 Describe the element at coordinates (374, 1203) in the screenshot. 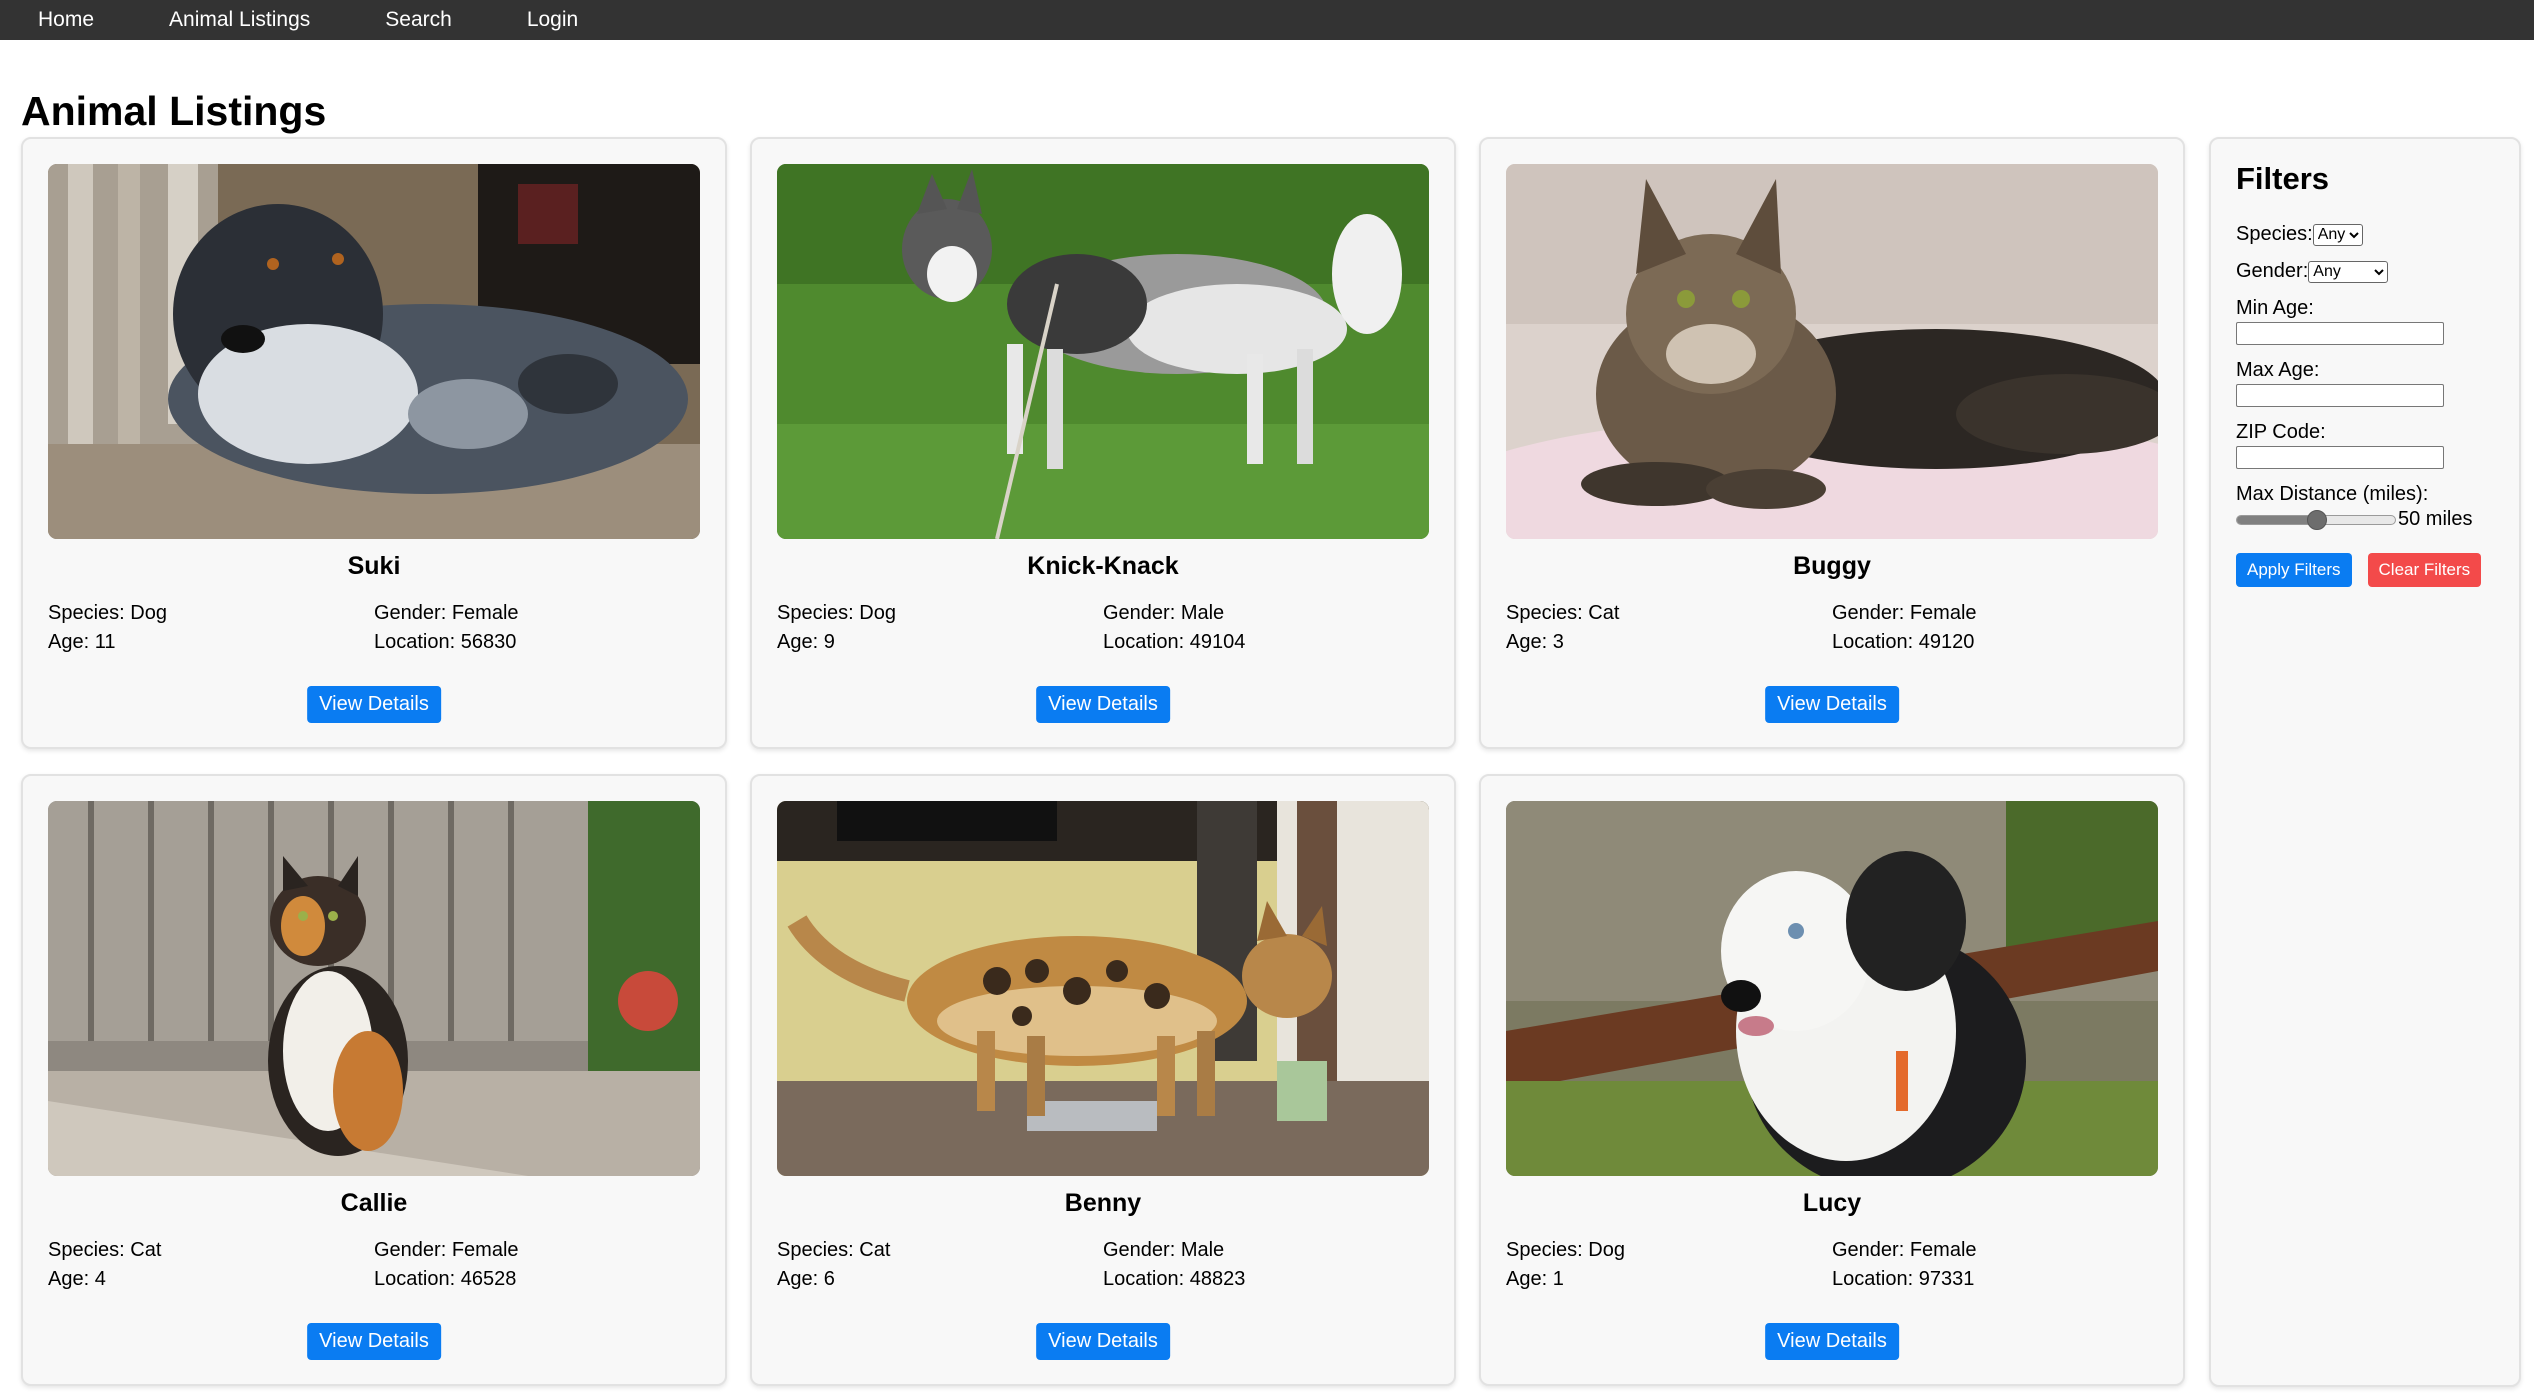

I see `animal-name: Callie` at that location.